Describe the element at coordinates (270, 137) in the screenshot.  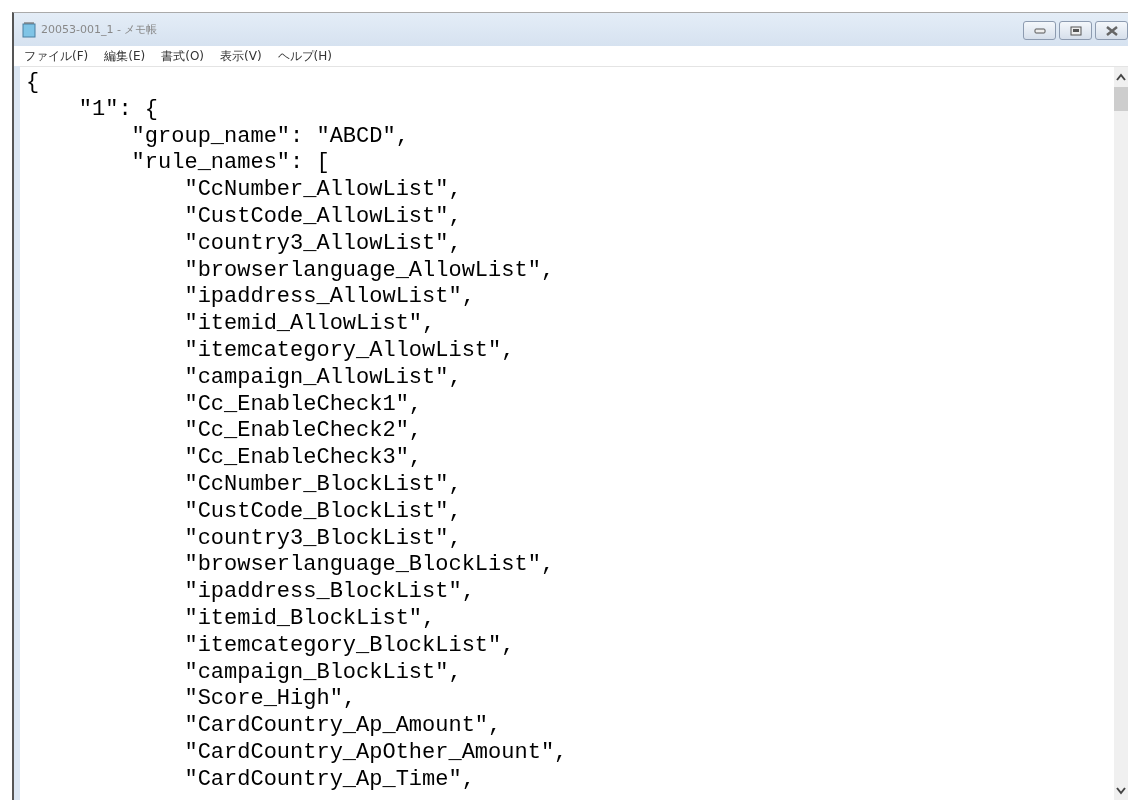
I see `text-line: "group_name": "ABCD",` at that location.